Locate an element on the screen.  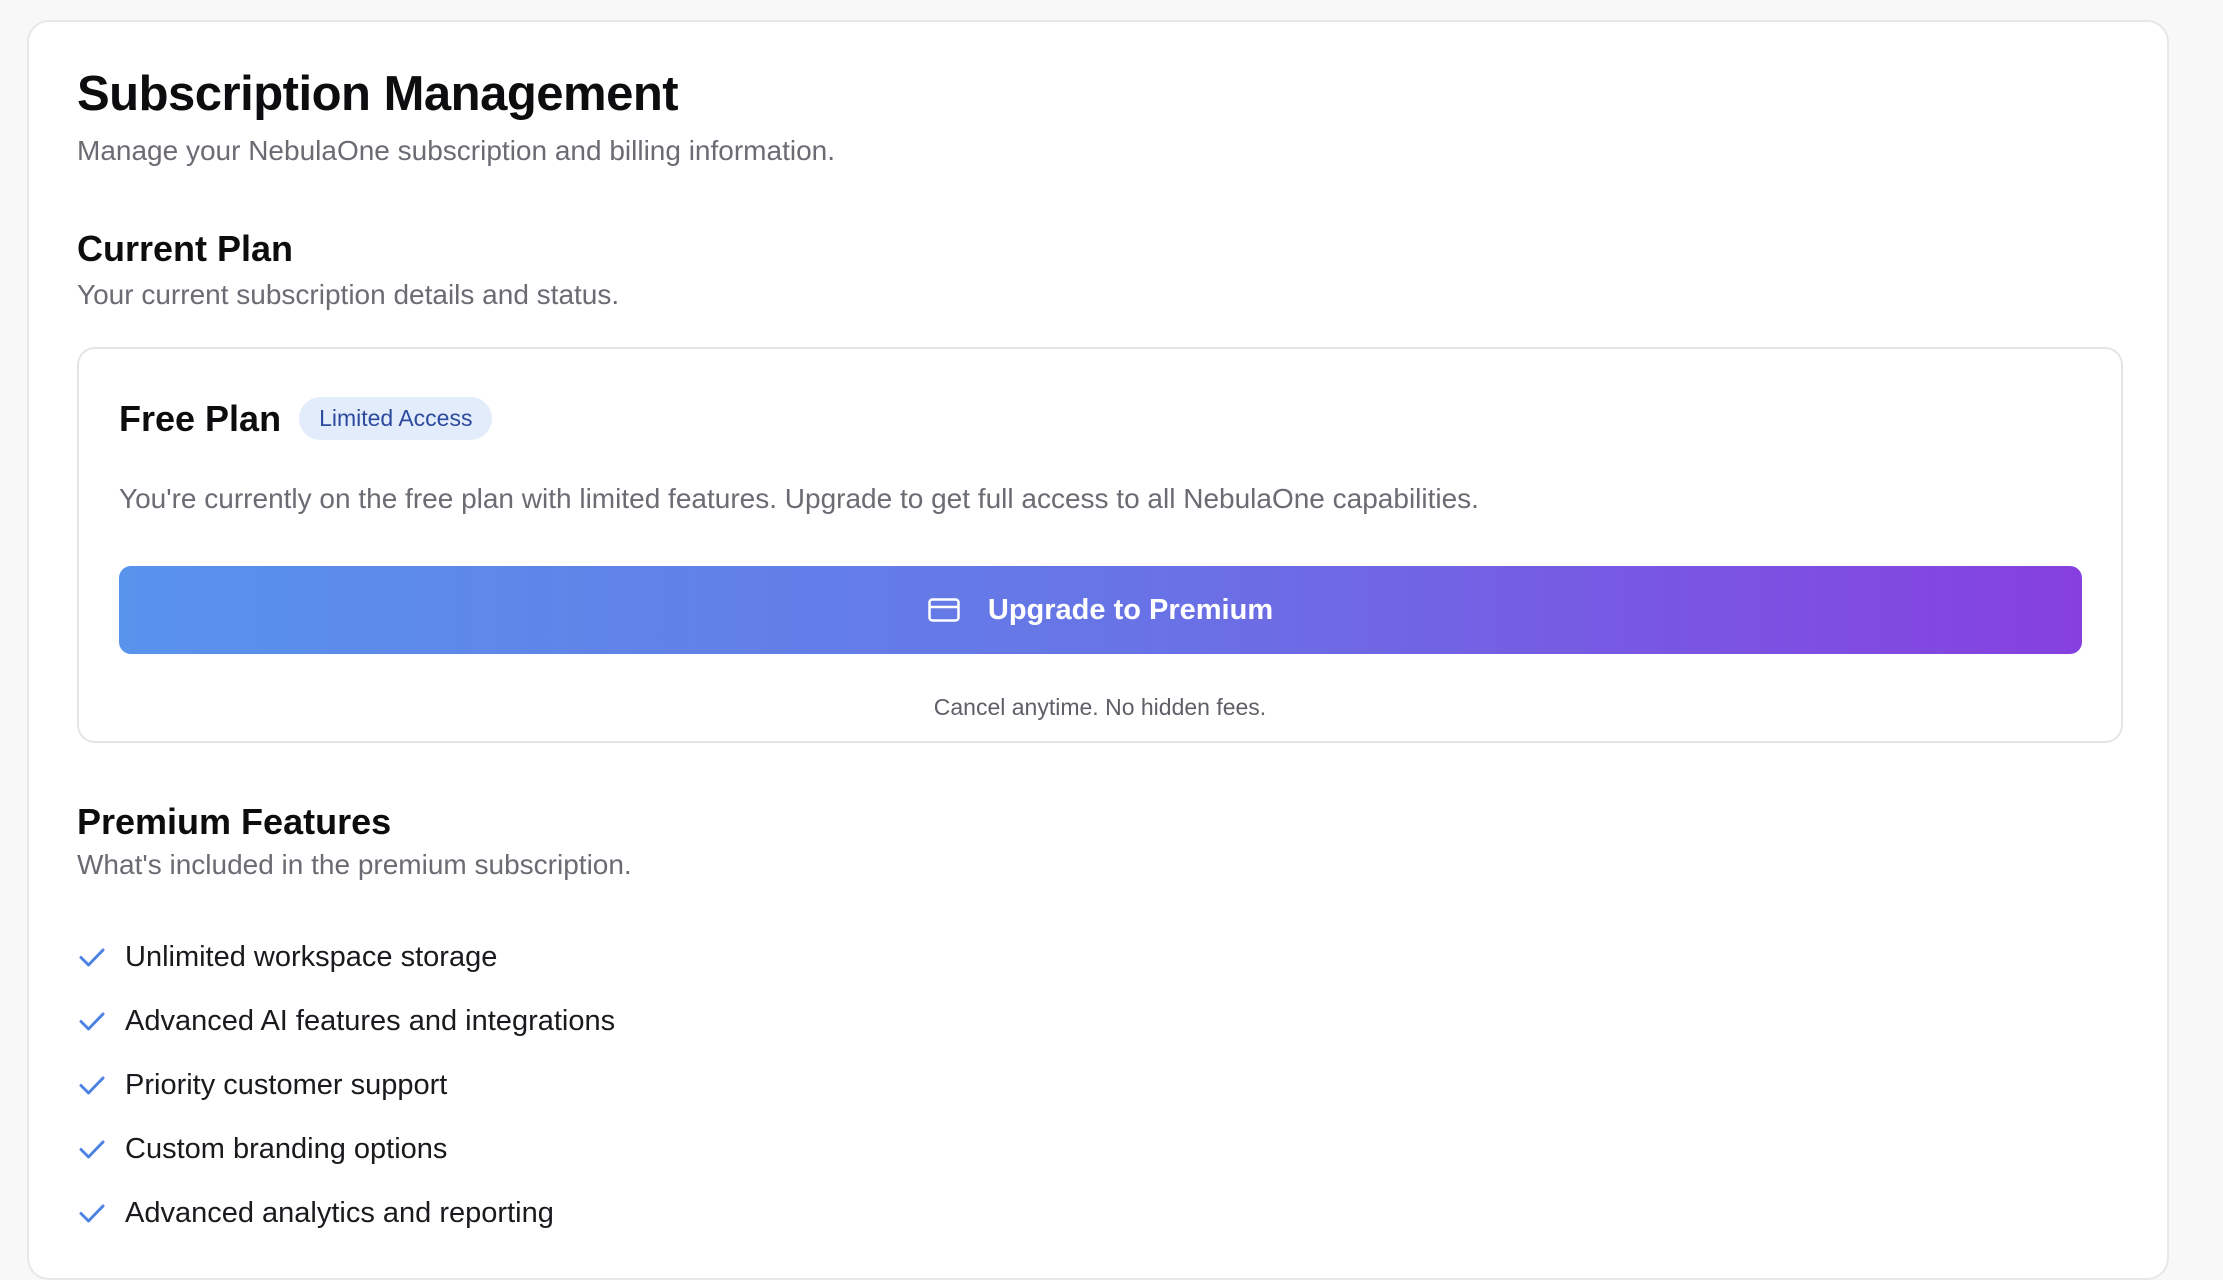
feature-item: Priority customer support is located at coordinates (346, 1085).